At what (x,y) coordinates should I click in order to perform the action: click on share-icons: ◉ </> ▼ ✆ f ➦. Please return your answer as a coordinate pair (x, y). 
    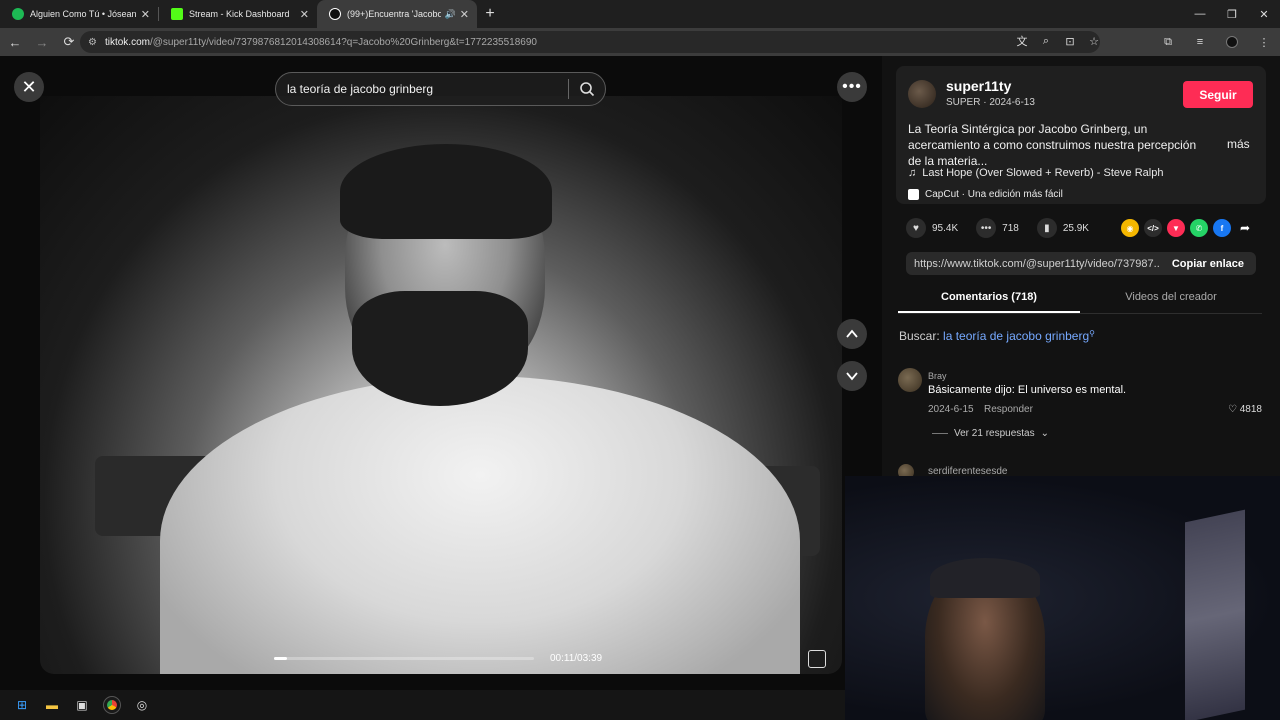
    Looking at the image, I should click on (1187, 228).